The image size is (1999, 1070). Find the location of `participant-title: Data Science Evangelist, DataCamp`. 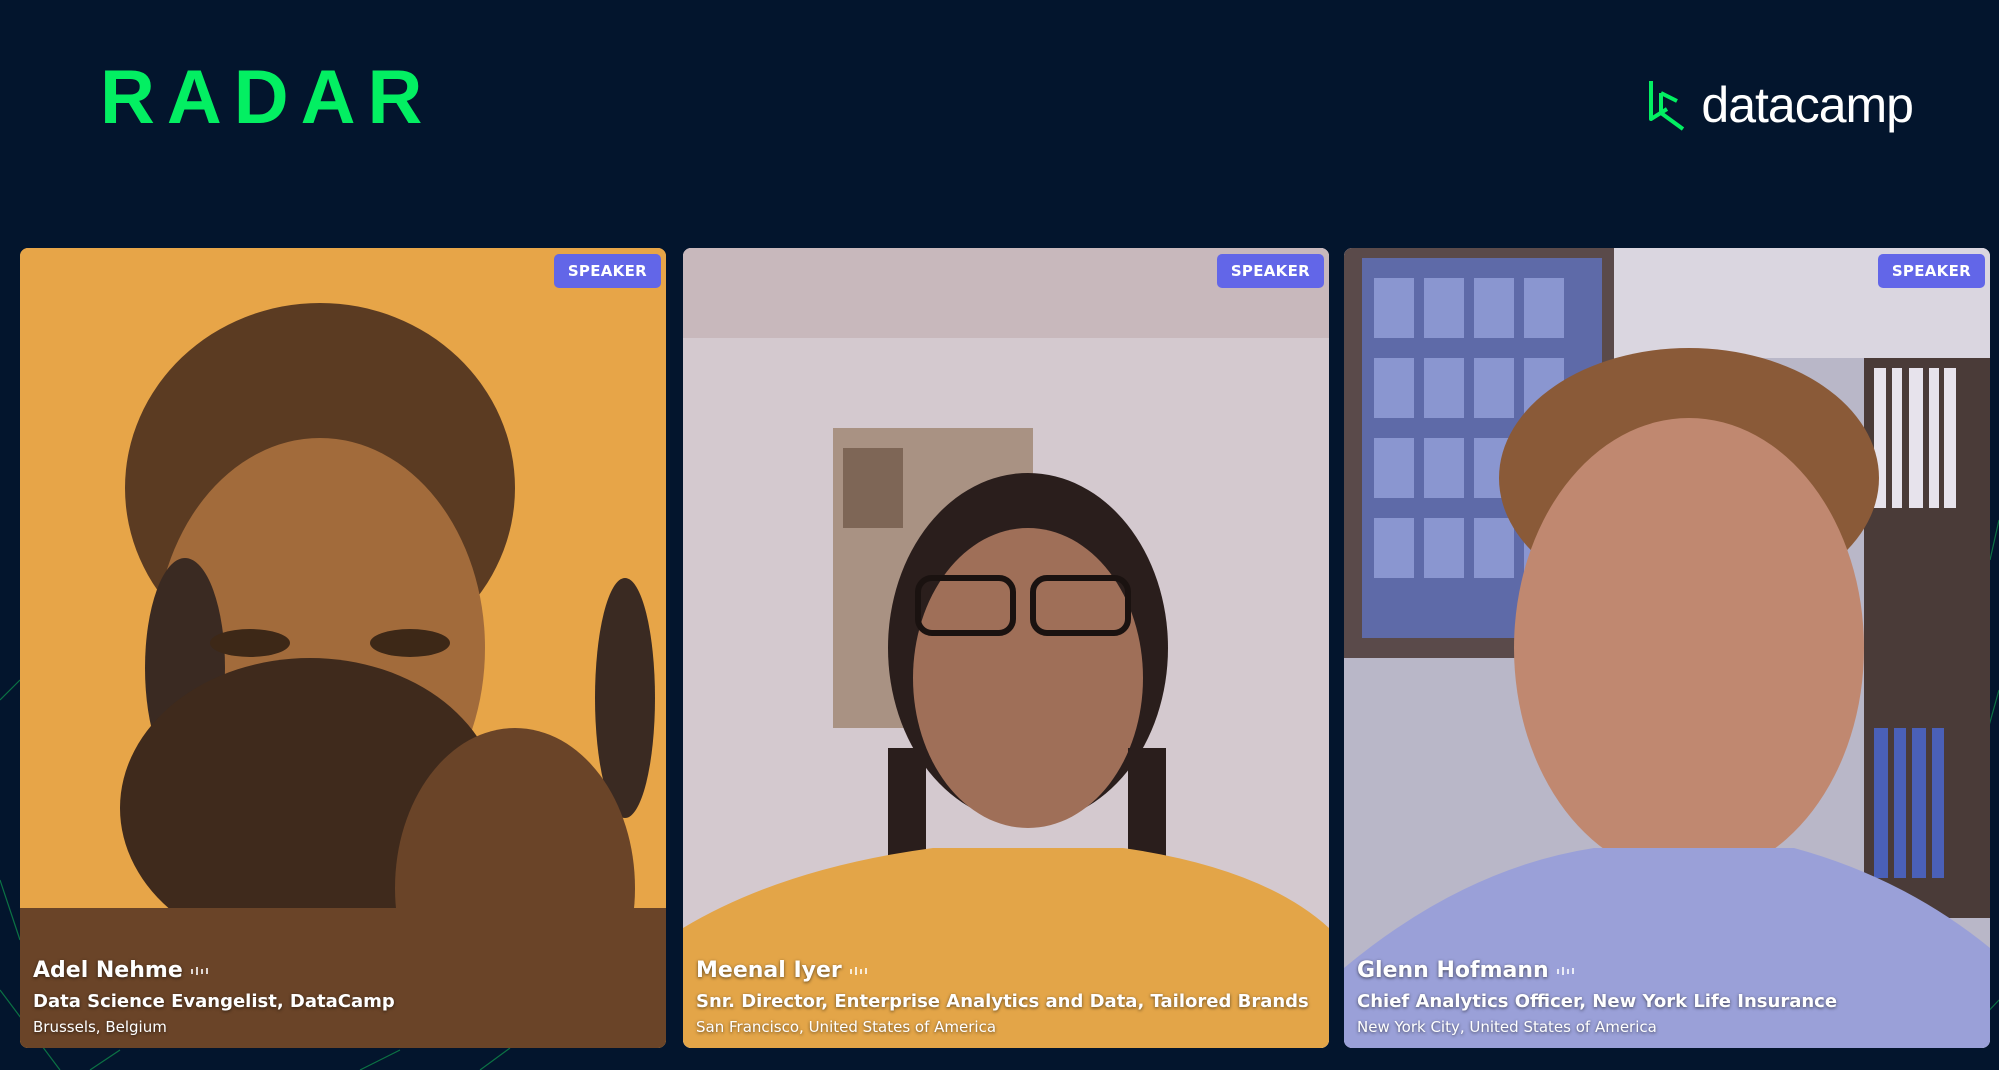

participant-title: Data Science Evangelist, DataCamp is located at coordinates (214, 1001).